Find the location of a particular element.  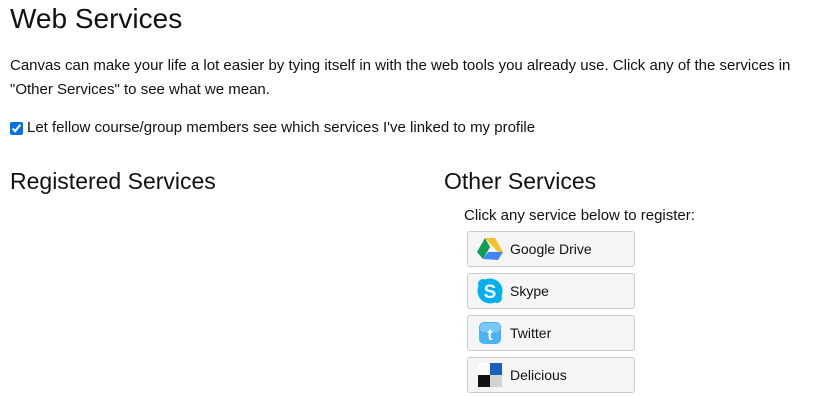

twitter-icon: t is located at coordinates (490, 333).